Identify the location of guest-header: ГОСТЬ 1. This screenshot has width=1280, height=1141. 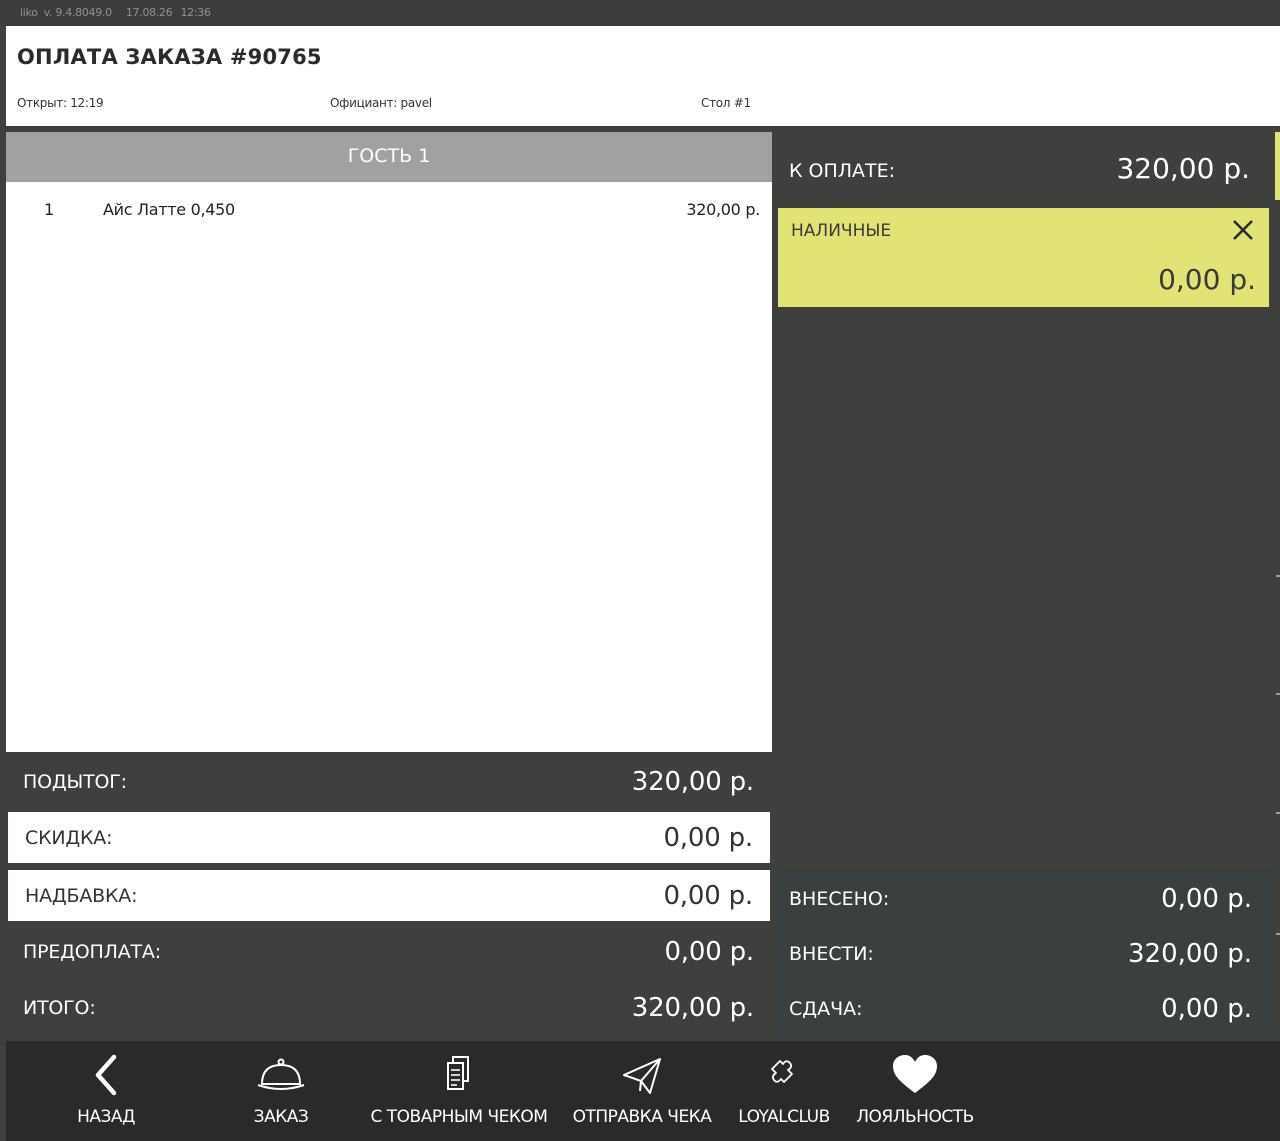
(389, 157).